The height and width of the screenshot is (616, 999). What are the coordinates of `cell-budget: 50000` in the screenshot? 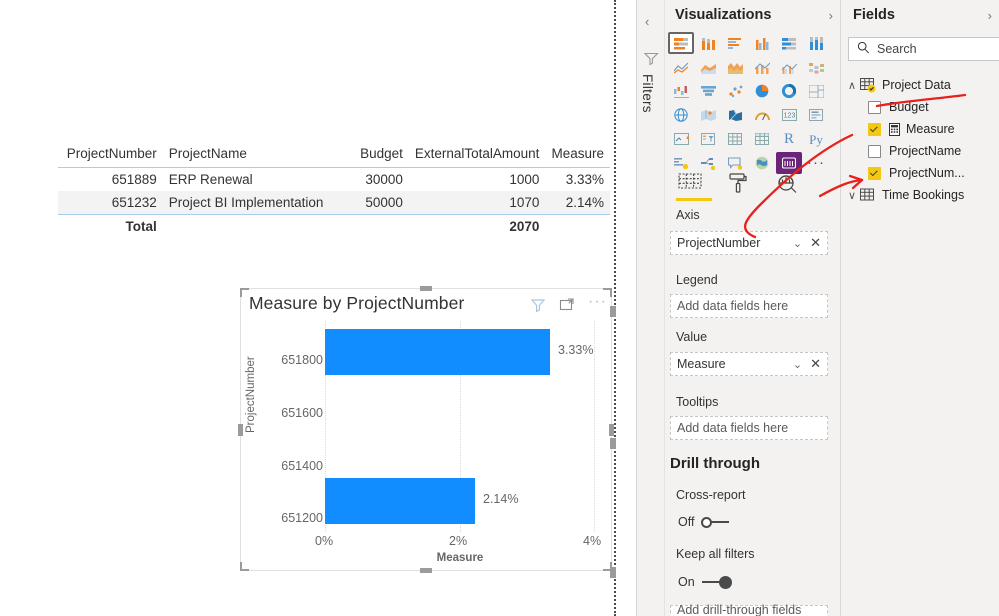 It's located at (373, 203).